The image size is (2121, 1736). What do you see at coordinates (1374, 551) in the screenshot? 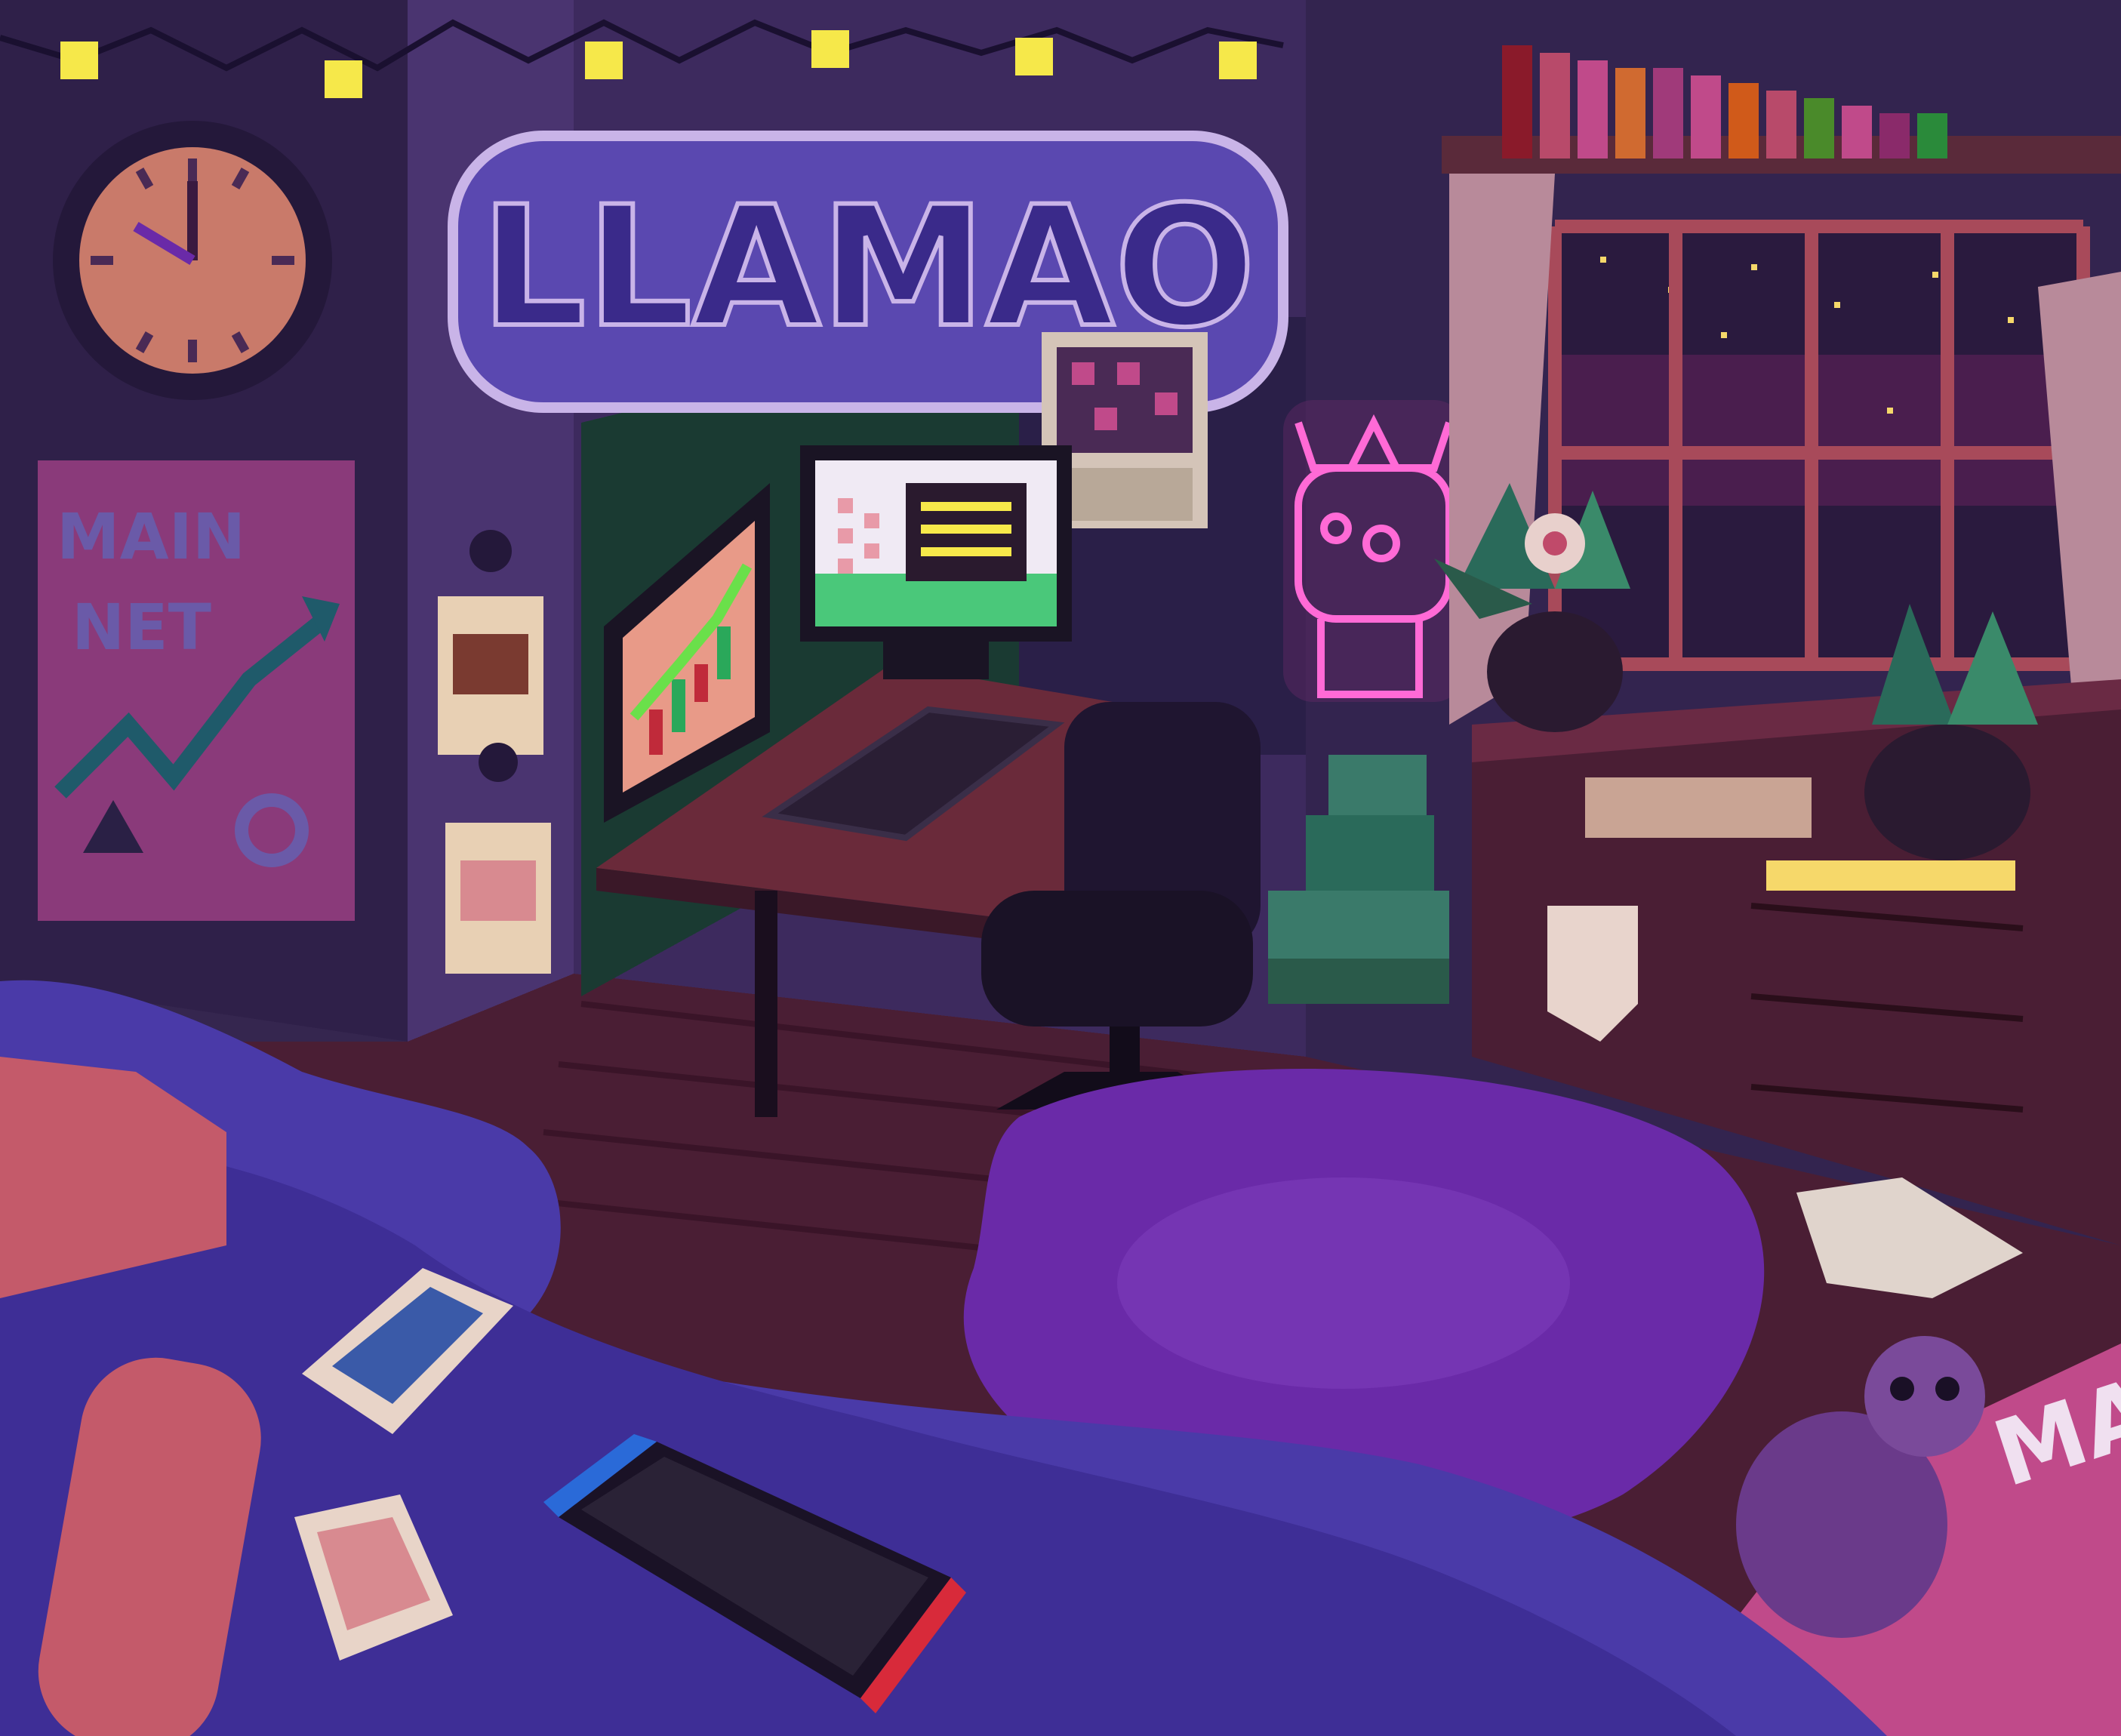
I see `neon-llama-sign` at bounding box center [1374, 551].